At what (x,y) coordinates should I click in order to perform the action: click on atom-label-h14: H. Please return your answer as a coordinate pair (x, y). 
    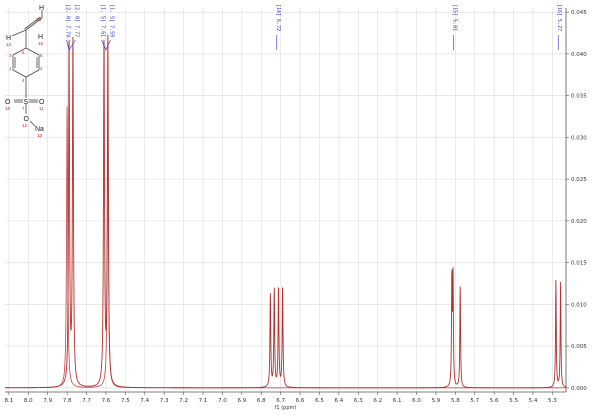
    Looking at the image, I should click on (8, 38).